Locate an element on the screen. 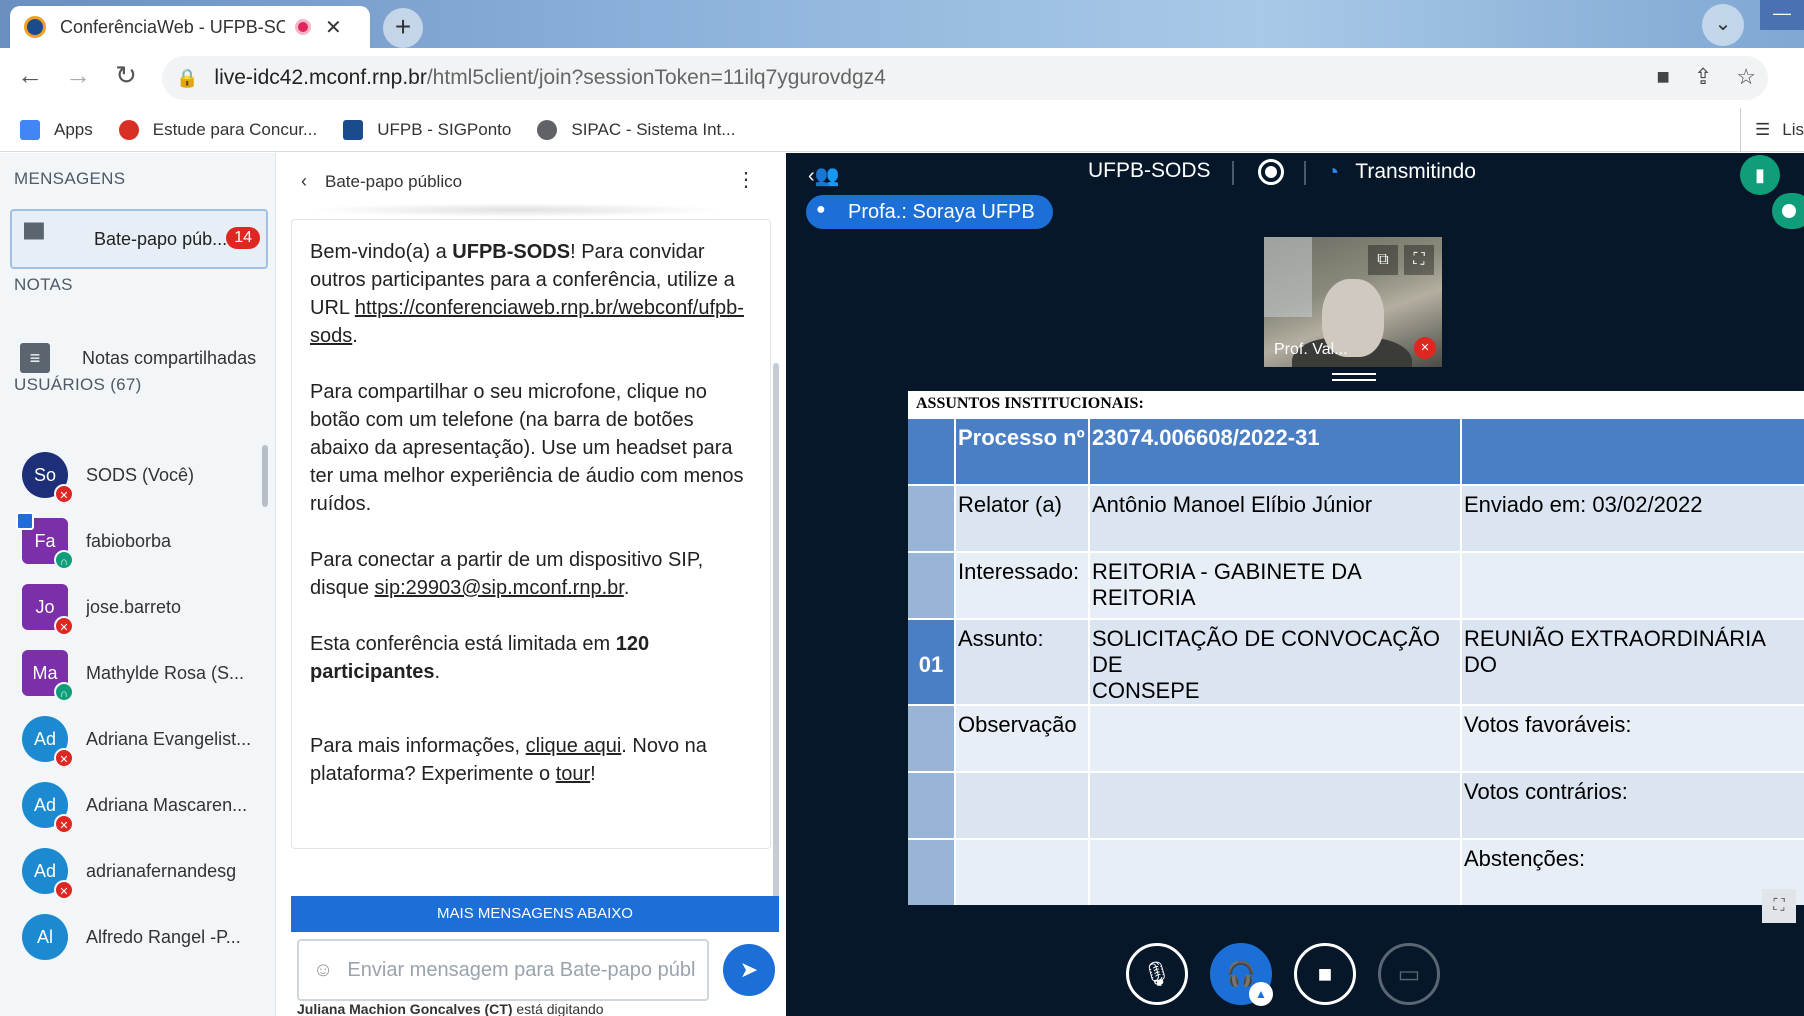  microphone-icon: ● is located at coordinates (821, 209).